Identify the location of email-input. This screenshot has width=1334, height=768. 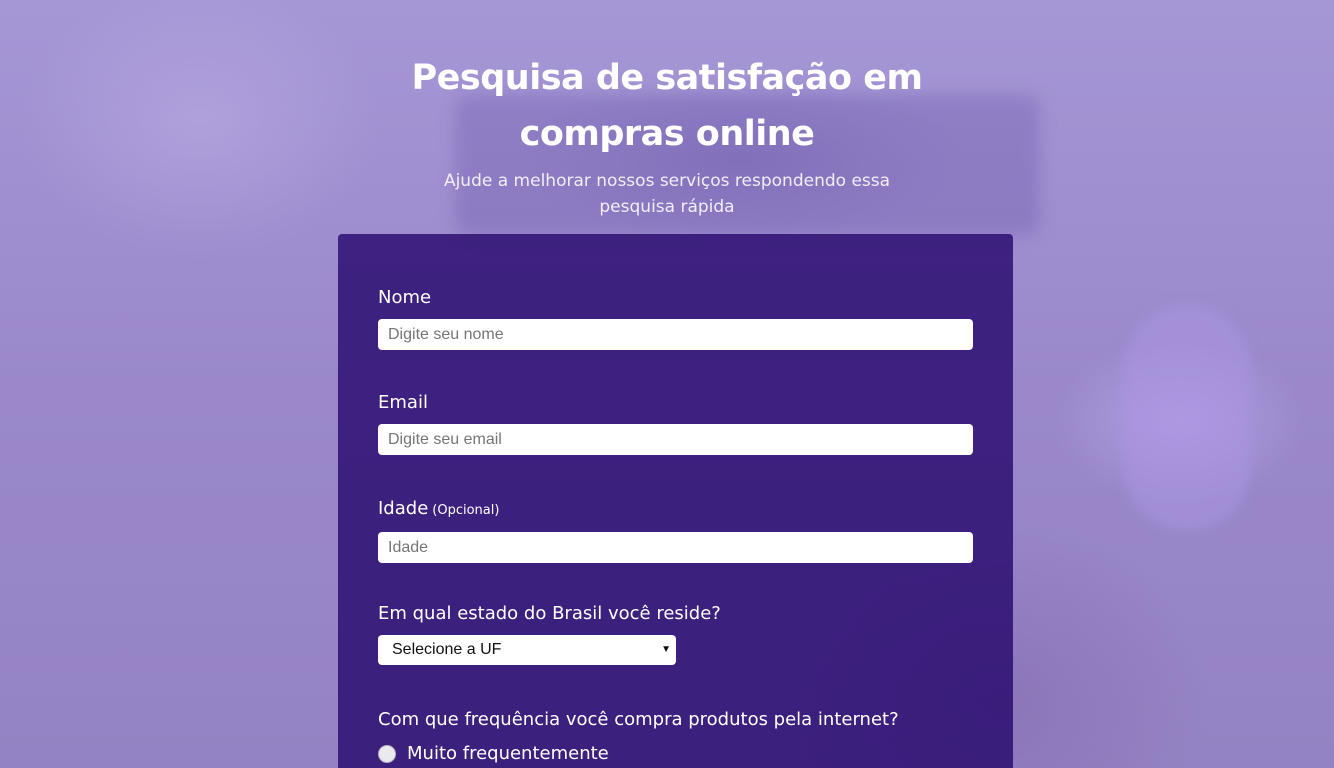
(675, 439).